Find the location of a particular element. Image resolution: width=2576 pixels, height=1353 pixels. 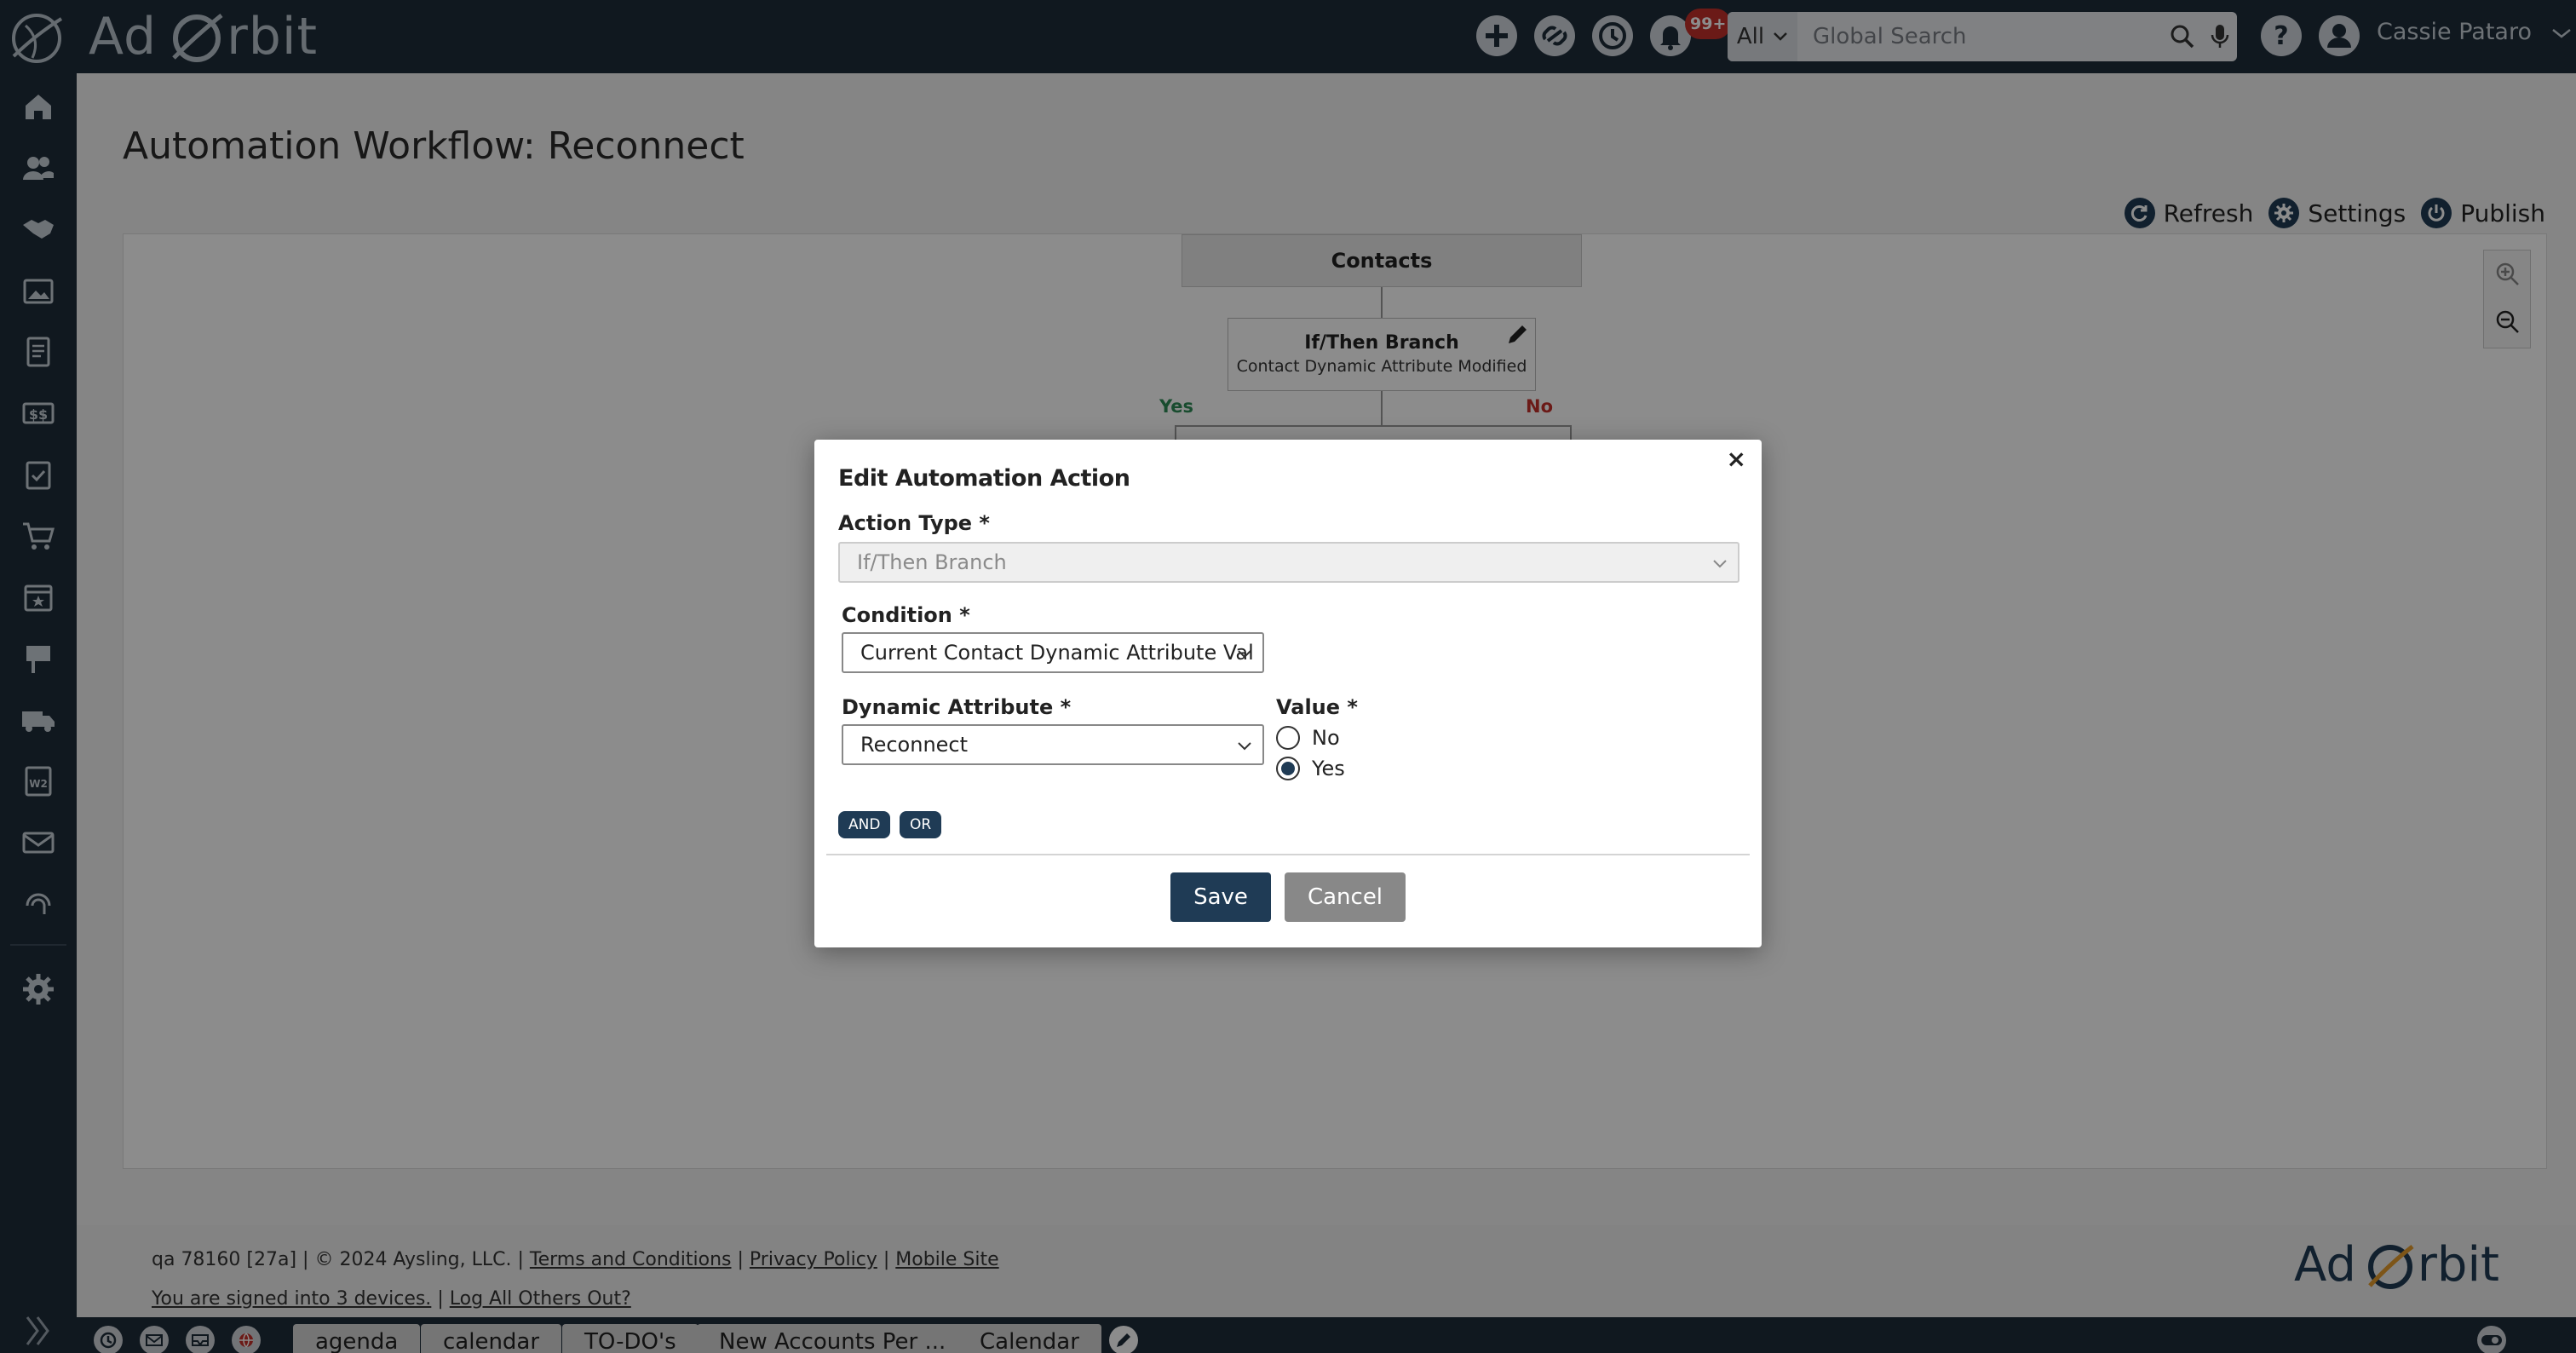

value-radio-no: No is located at coordinates (1308, 738).